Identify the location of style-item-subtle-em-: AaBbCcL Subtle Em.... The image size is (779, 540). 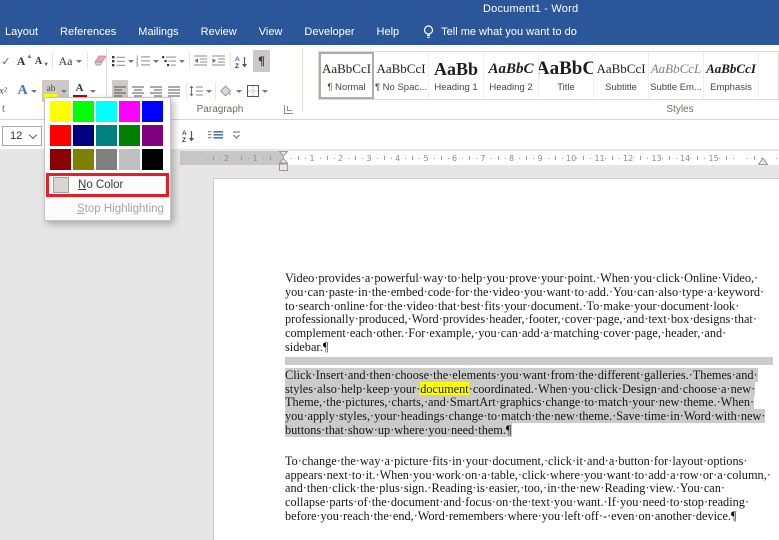
(676, 75).